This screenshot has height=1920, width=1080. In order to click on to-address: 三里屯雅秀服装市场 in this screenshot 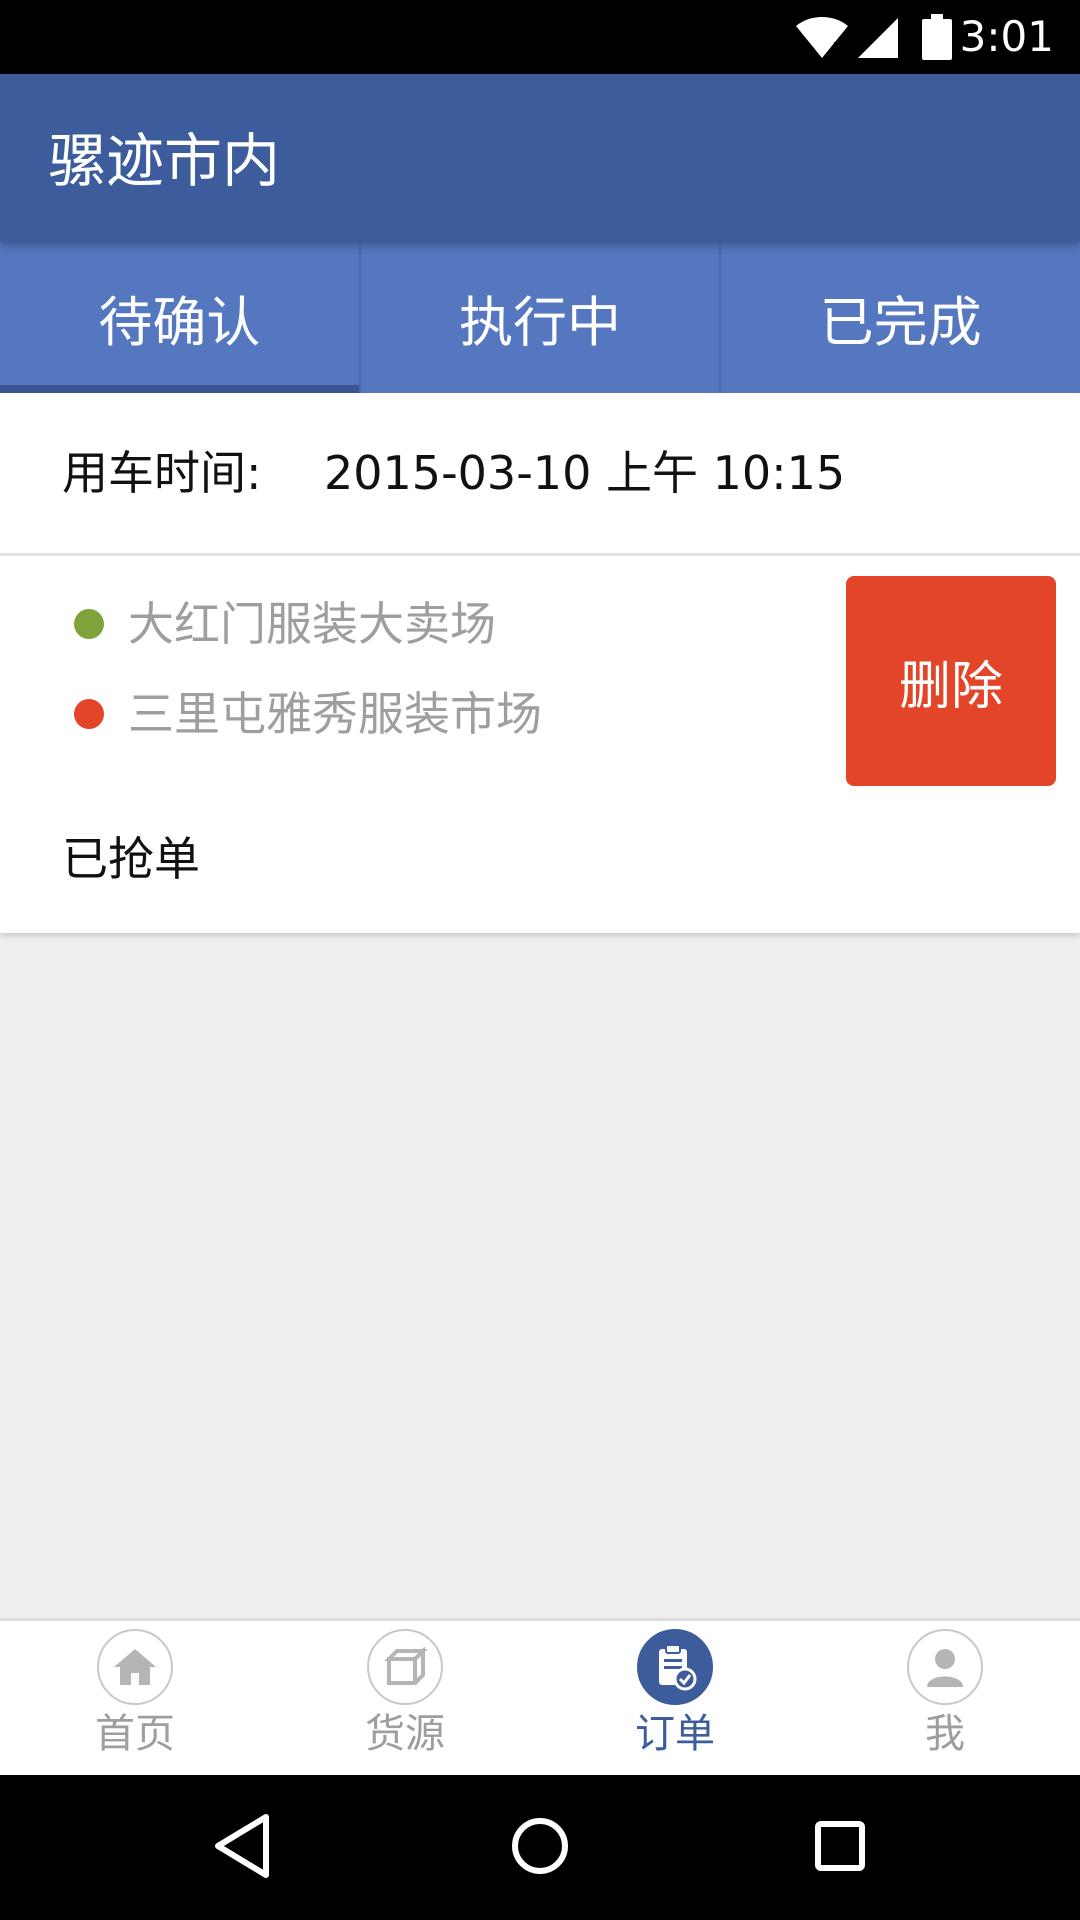, I will do `click(308, 714)`.